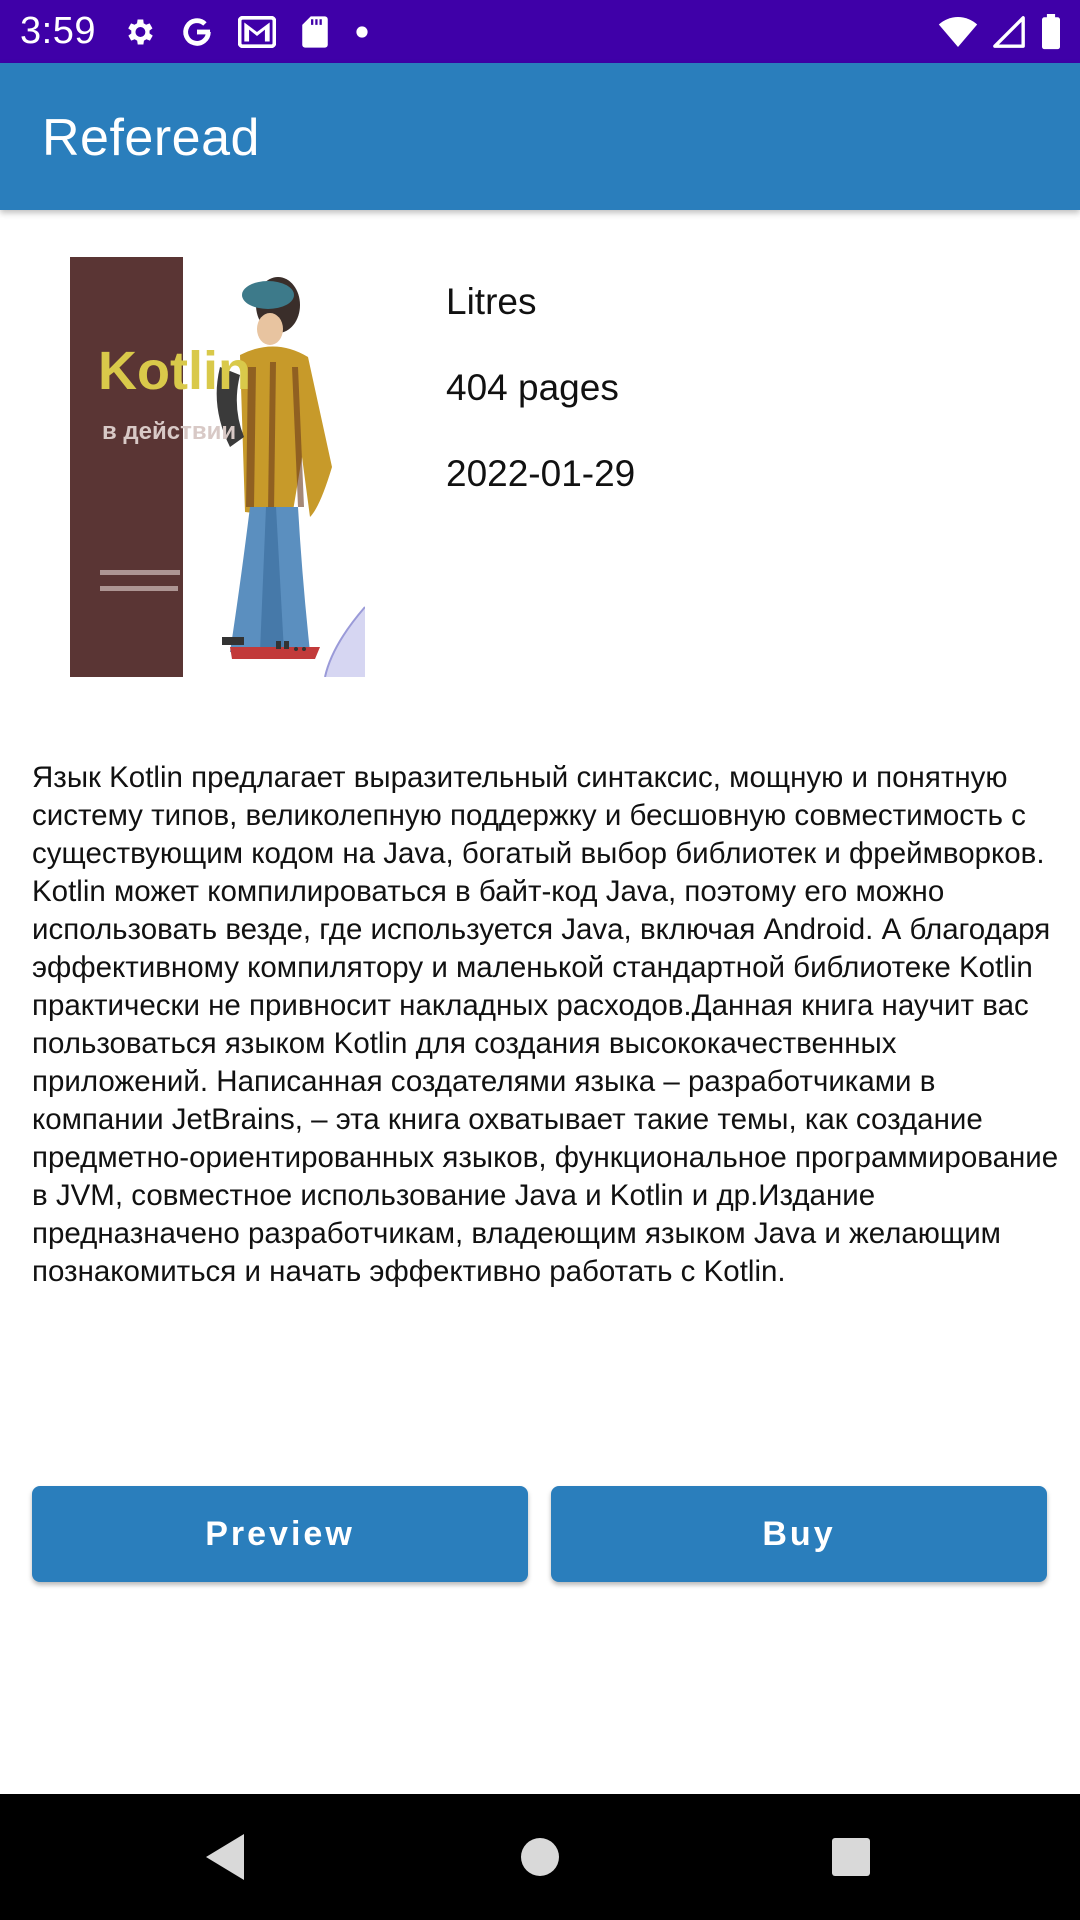 This screenshot has width=1080, height=1920. I want to click on book-pages: 404 pages, so click(532, 387).